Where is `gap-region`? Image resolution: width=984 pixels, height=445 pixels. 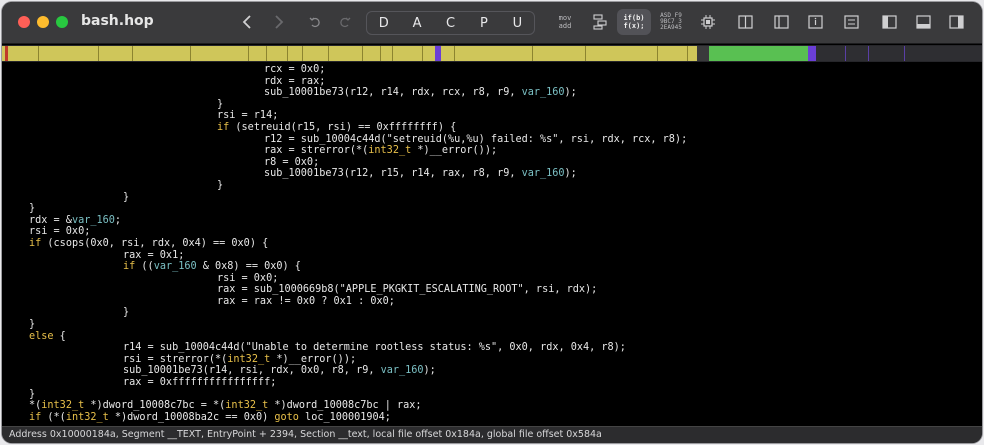
gap-region is located at coordinates (703, 53).